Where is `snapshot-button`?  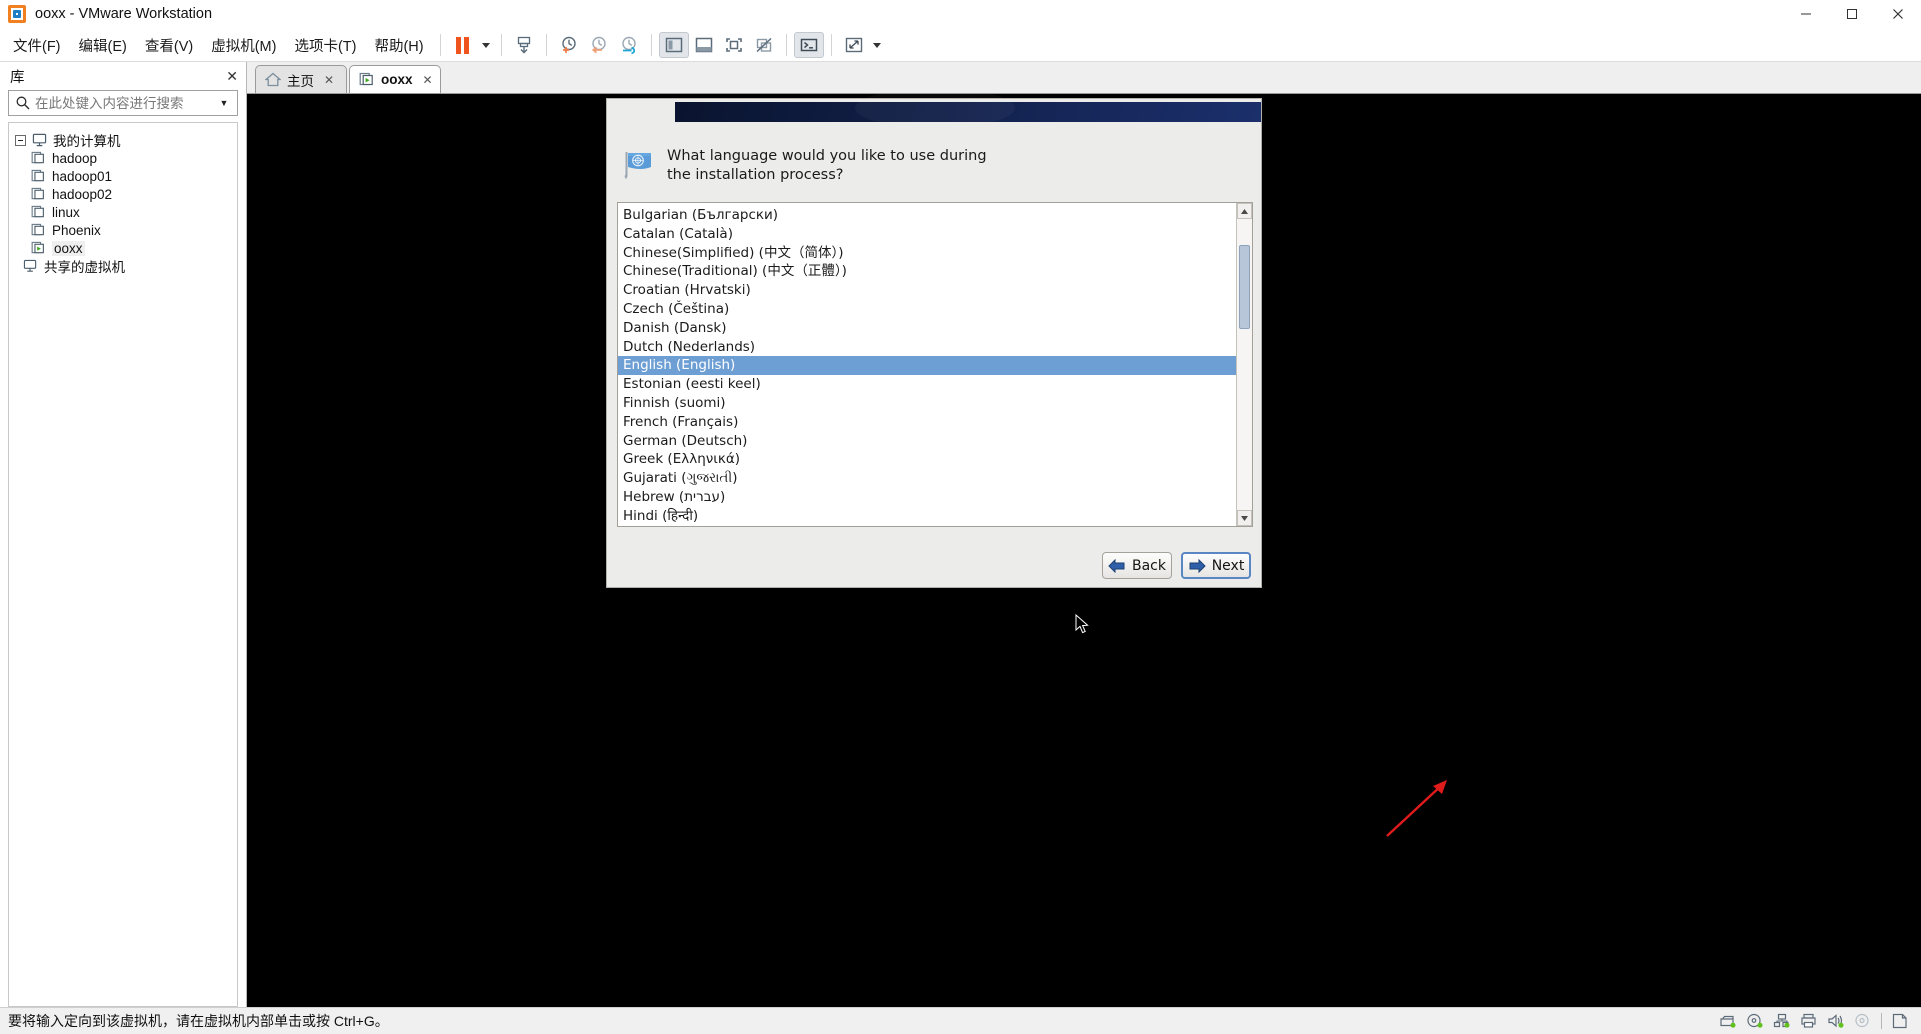 snapshot-button is located at coordinates (524, 45).